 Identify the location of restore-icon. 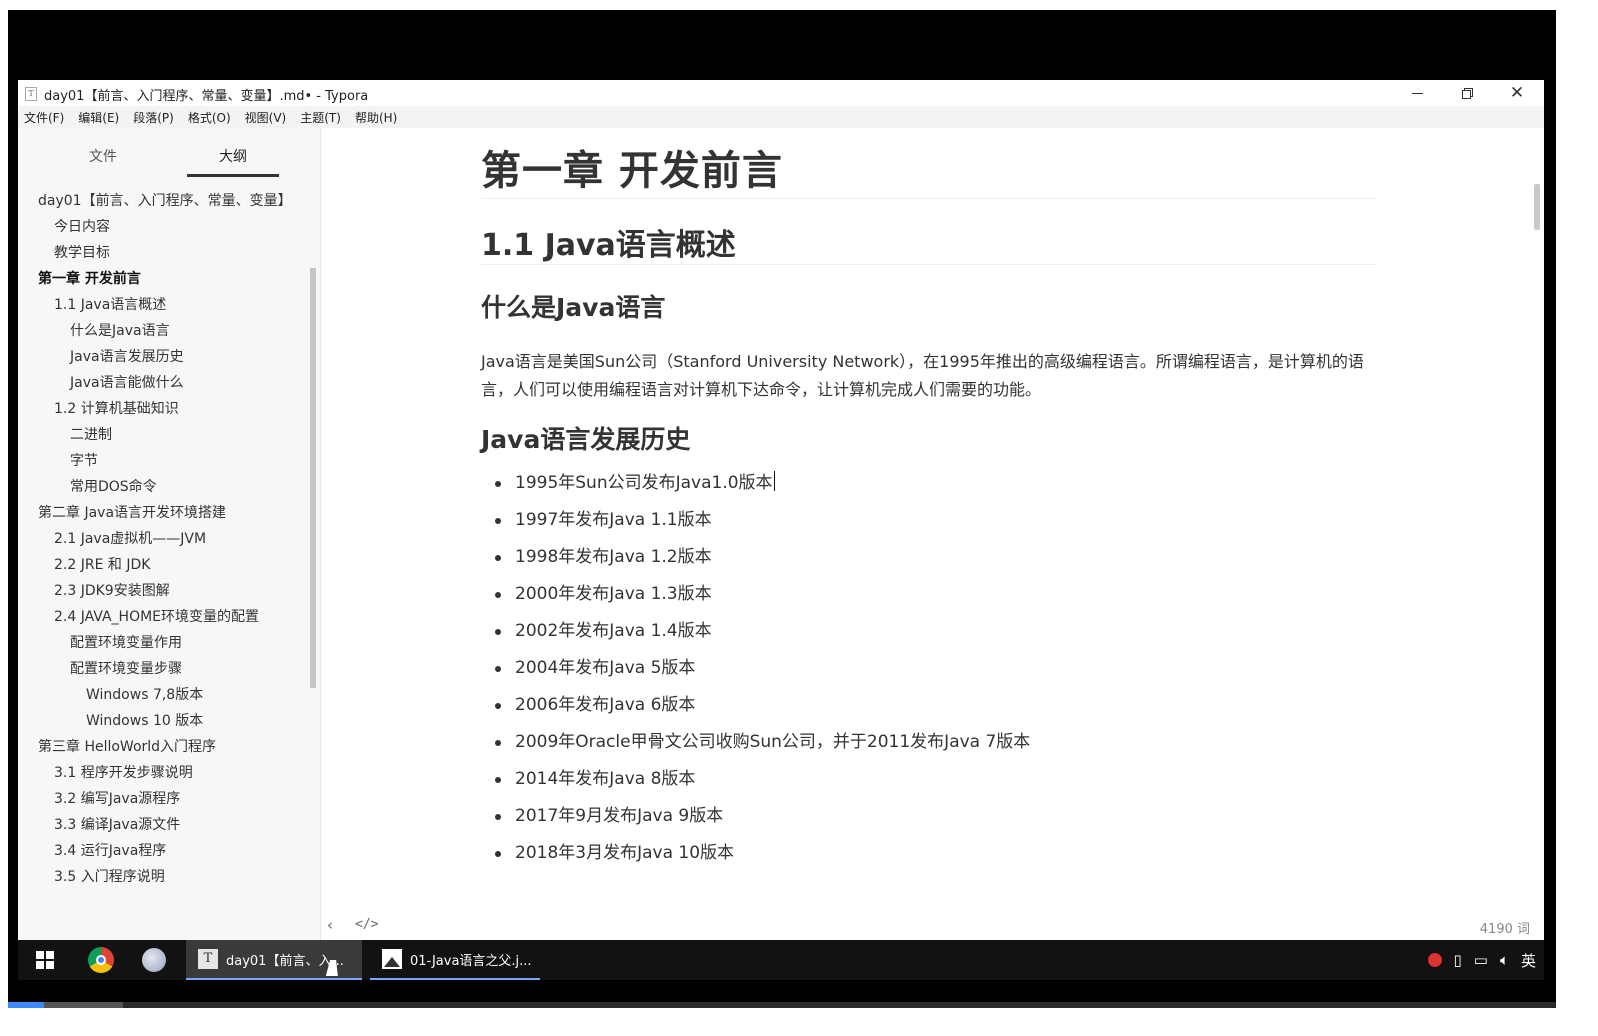
(1467, 93).